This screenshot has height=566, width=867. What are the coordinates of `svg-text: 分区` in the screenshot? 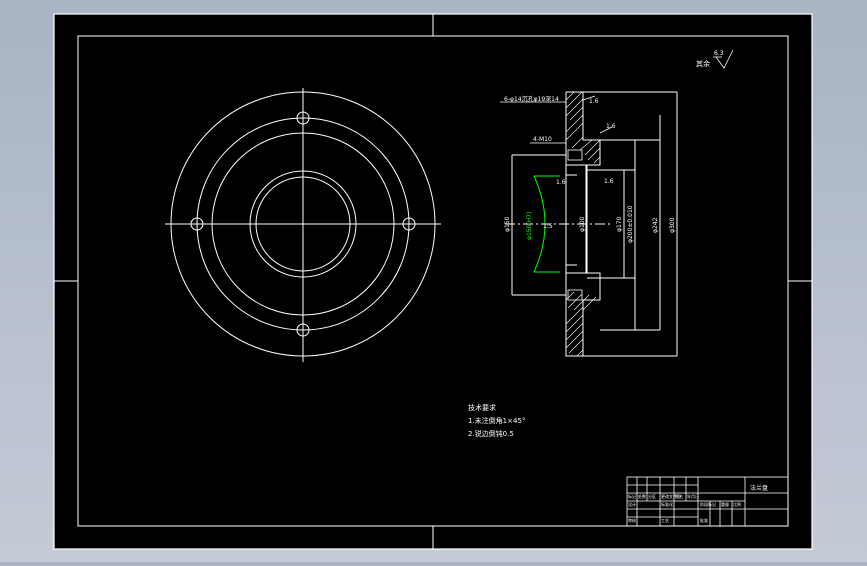 It's located at (652, 496).